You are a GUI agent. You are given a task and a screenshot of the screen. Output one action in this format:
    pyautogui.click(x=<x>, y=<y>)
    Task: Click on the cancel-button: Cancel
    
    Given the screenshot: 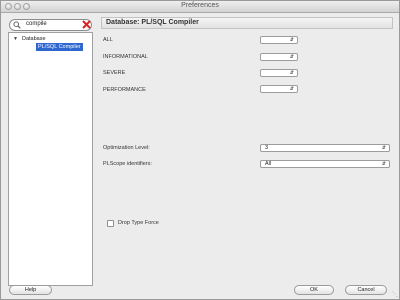 What is the action you would take?
    pyautogui.click(x=366, y=290)
    